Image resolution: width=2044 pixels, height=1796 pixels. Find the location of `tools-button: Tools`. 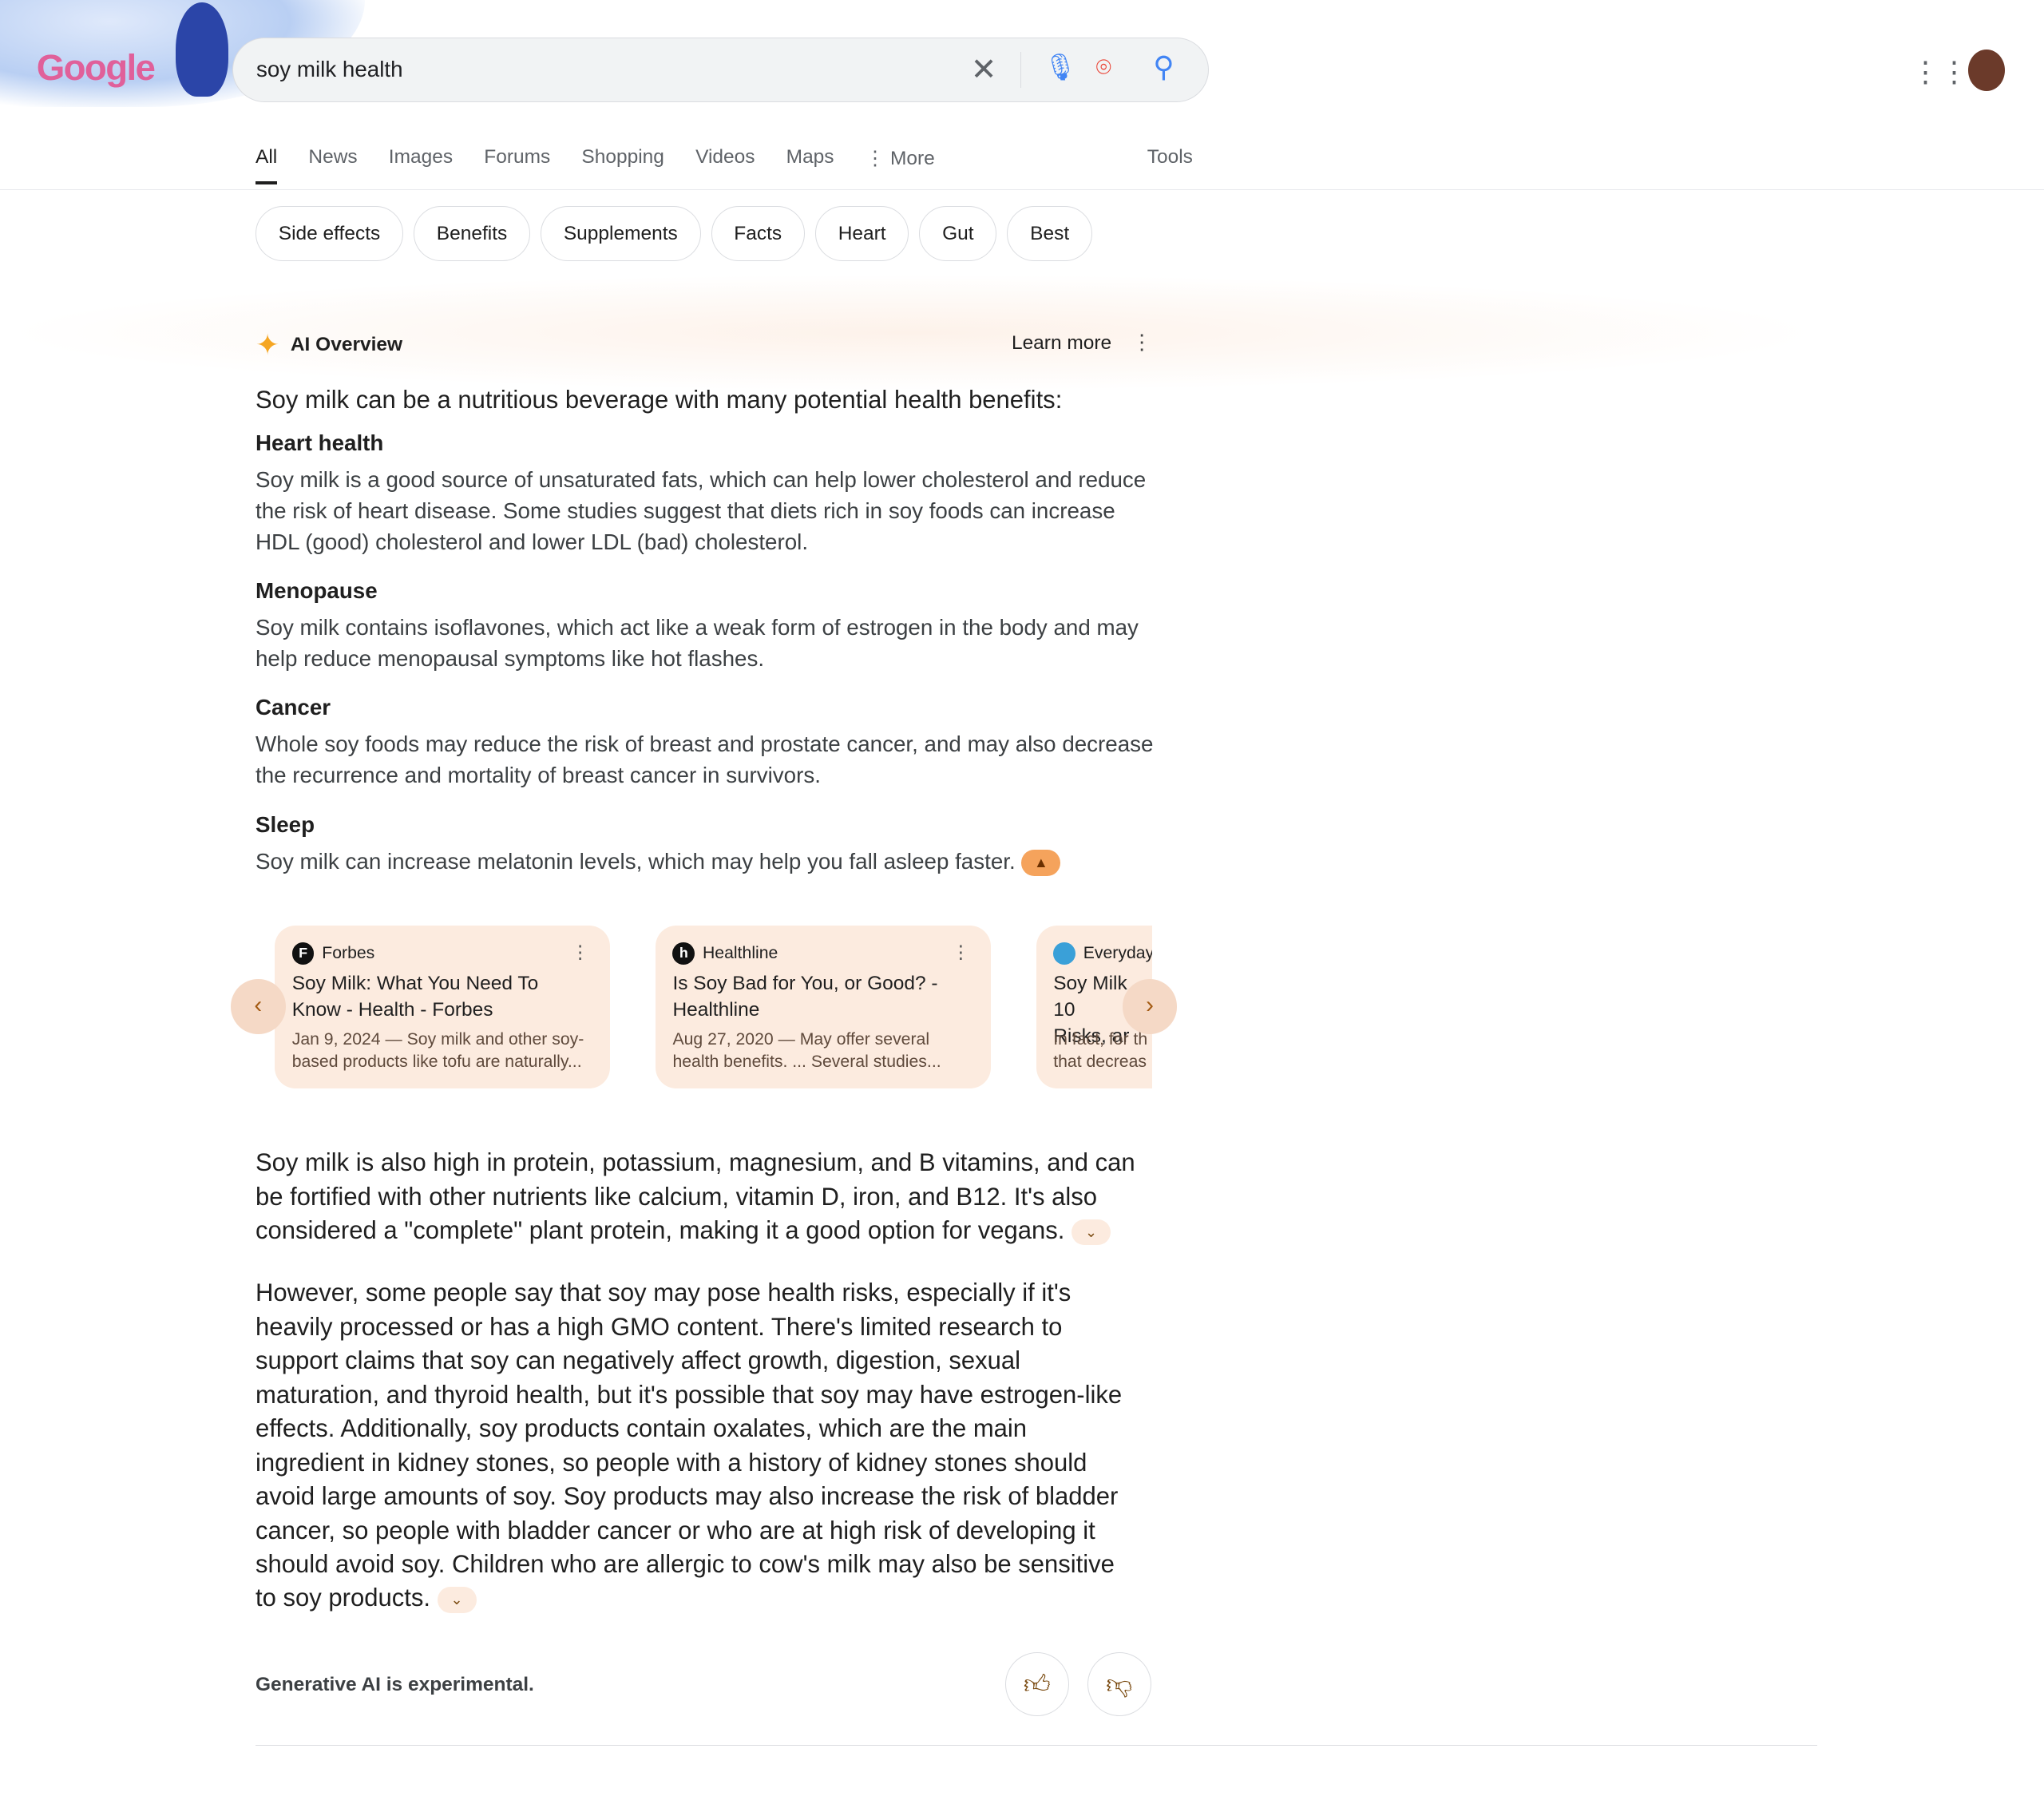

tools-button: Tools is located at coordinates (1170, 157).